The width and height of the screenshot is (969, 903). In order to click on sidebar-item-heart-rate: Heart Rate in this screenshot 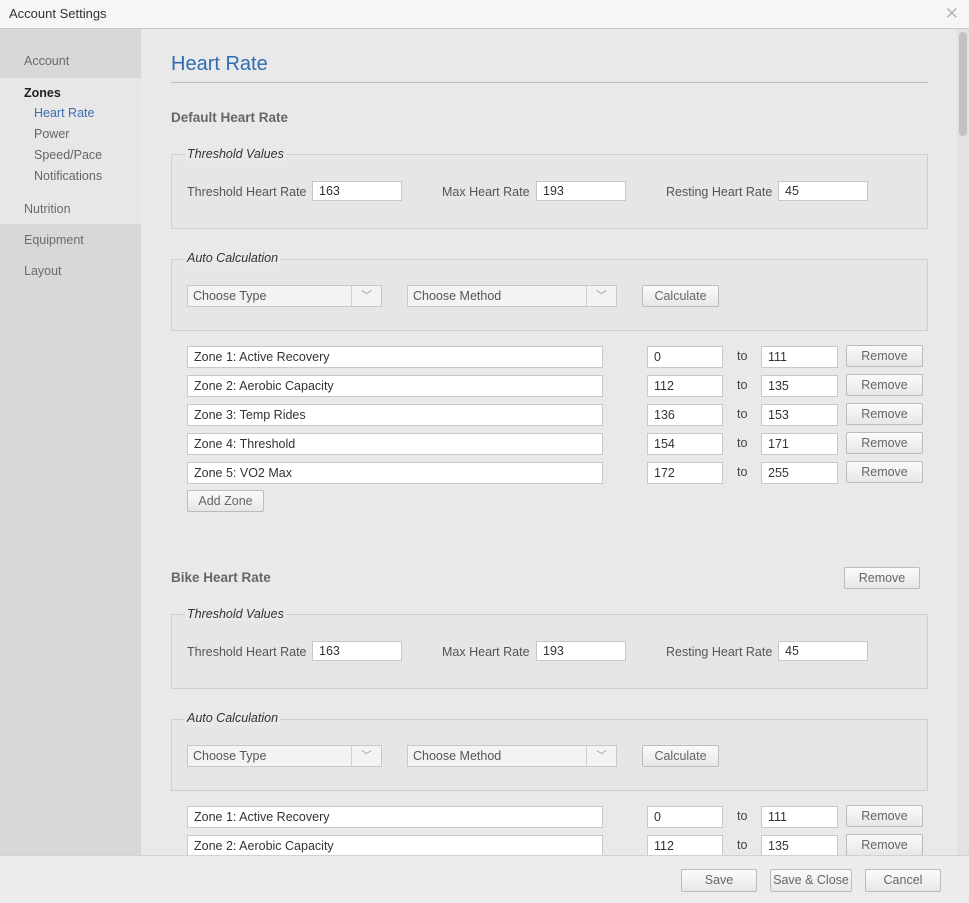, I will do `click(64, 113)`.